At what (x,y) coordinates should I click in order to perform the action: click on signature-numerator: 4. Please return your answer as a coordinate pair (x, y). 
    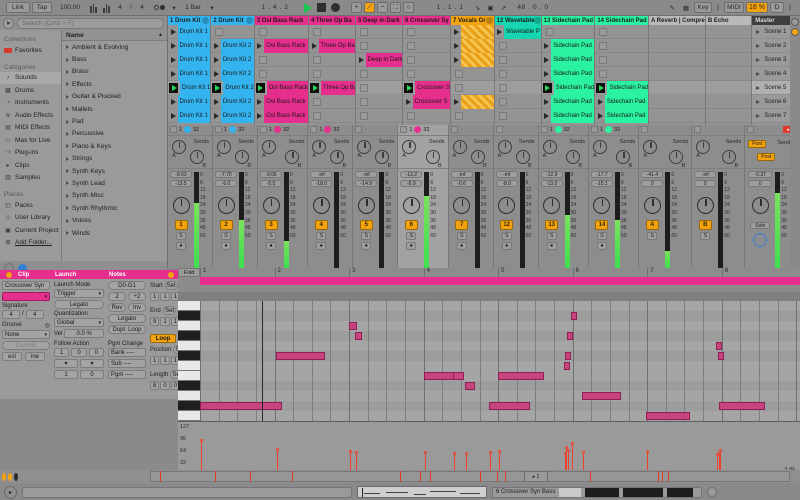
    Looking at the image, I should click on (11, 314).